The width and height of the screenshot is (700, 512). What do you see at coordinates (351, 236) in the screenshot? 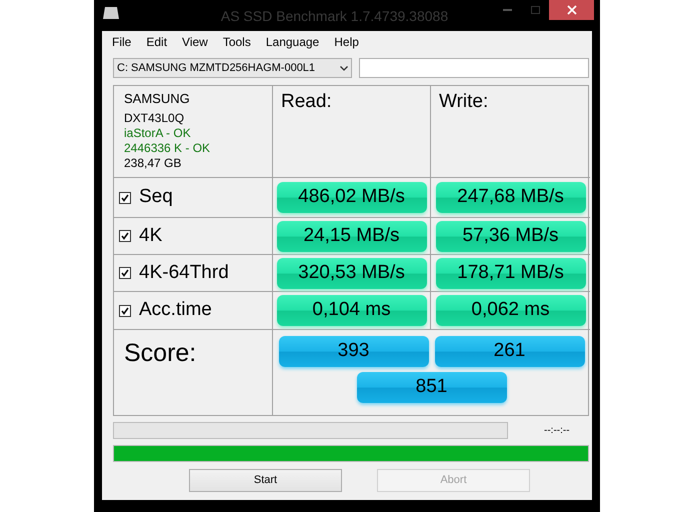
I see `read-result: 24,15 MB/s` at bounding box center [351, 236].